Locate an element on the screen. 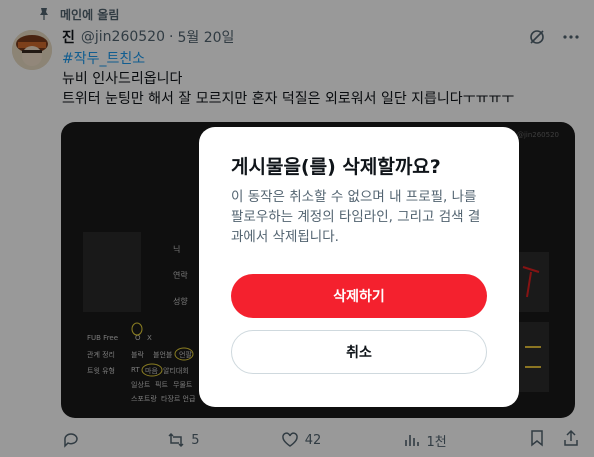 The width and height of the screenshot is (594, 457). cancel-button: 취소 is located at coordinates (359, 352).